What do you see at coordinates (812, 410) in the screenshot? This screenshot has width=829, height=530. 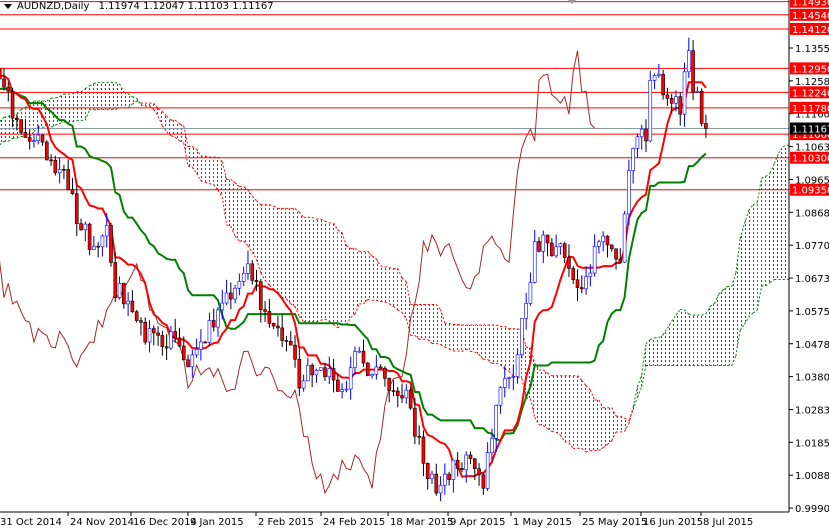 I see `price-tick-label: 1.02830` at bounding box center [812, 410].